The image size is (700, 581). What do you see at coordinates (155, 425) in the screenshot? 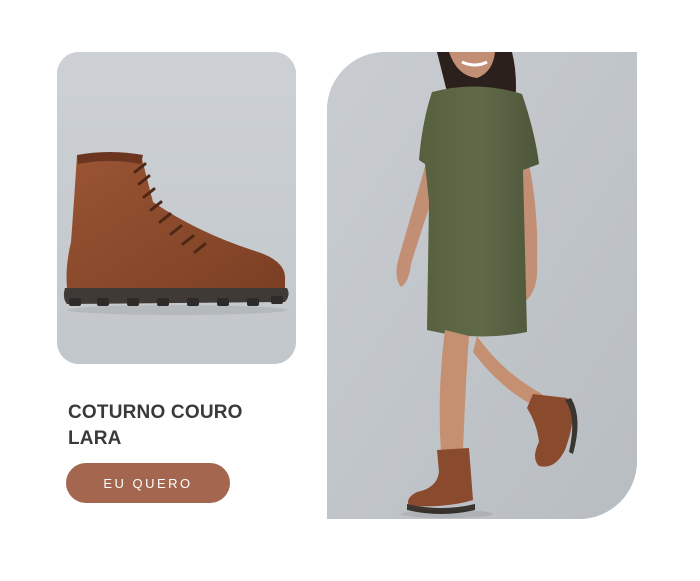
I see `product-title: COTURNO COURO LARA` at bounding box center [155, 425].